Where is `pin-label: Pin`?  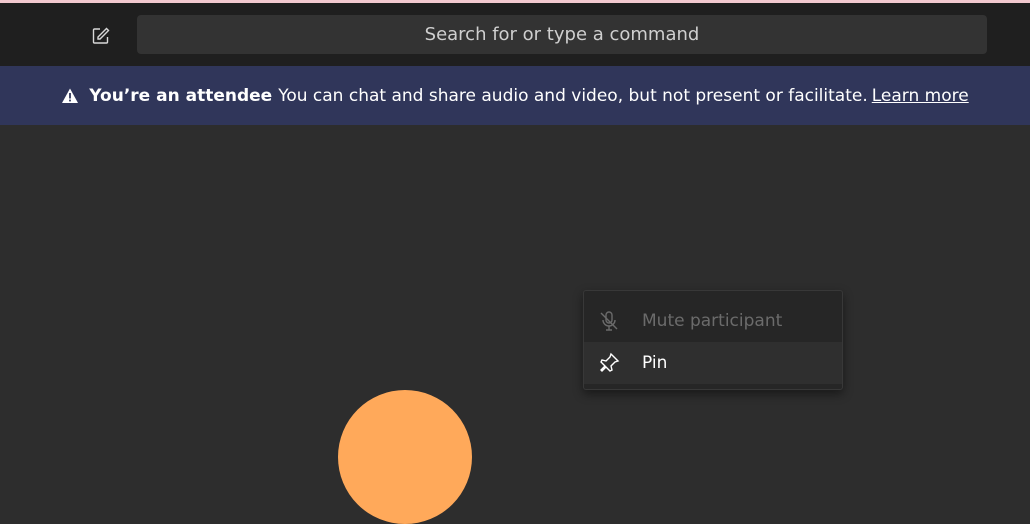
pin-label: Pin is located at coordinates (655, 363).